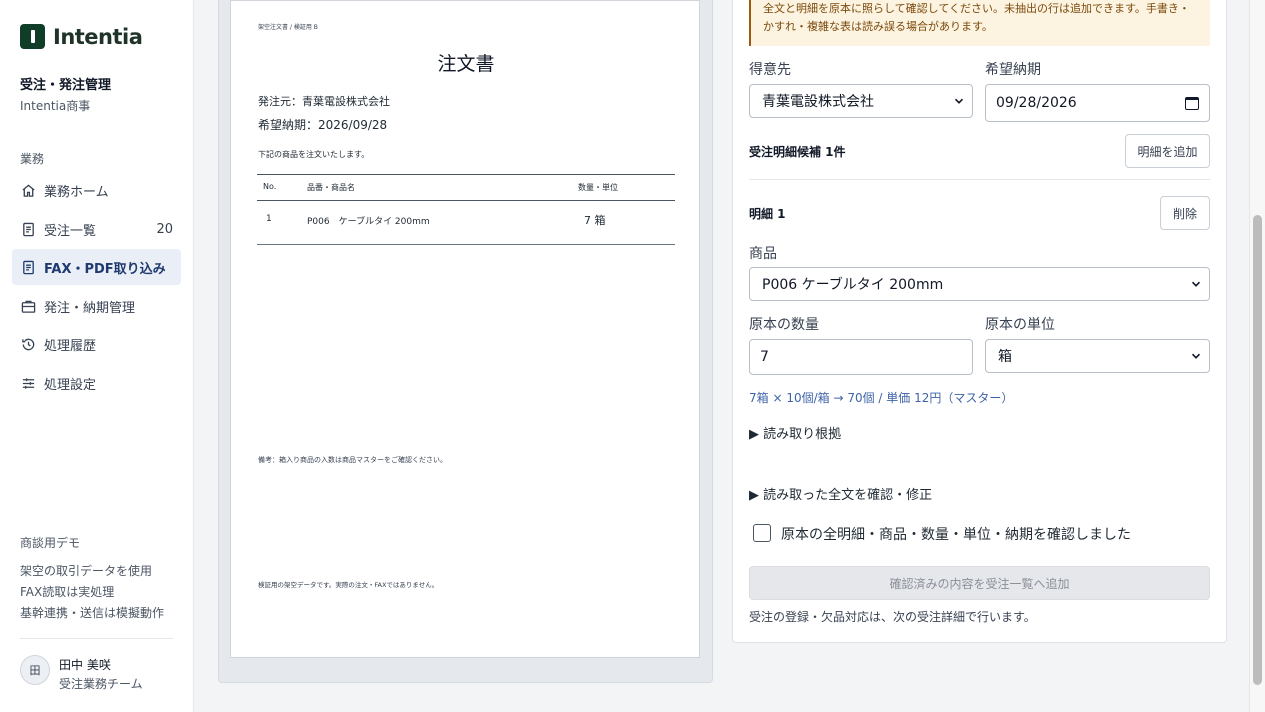 The height and width of the screenshot is (712, 1265). What do you see at coordinates (70, 231) in the screenshot?
I see `sidebar-item-label: 受注一覧` at bounding box center [70, 231].